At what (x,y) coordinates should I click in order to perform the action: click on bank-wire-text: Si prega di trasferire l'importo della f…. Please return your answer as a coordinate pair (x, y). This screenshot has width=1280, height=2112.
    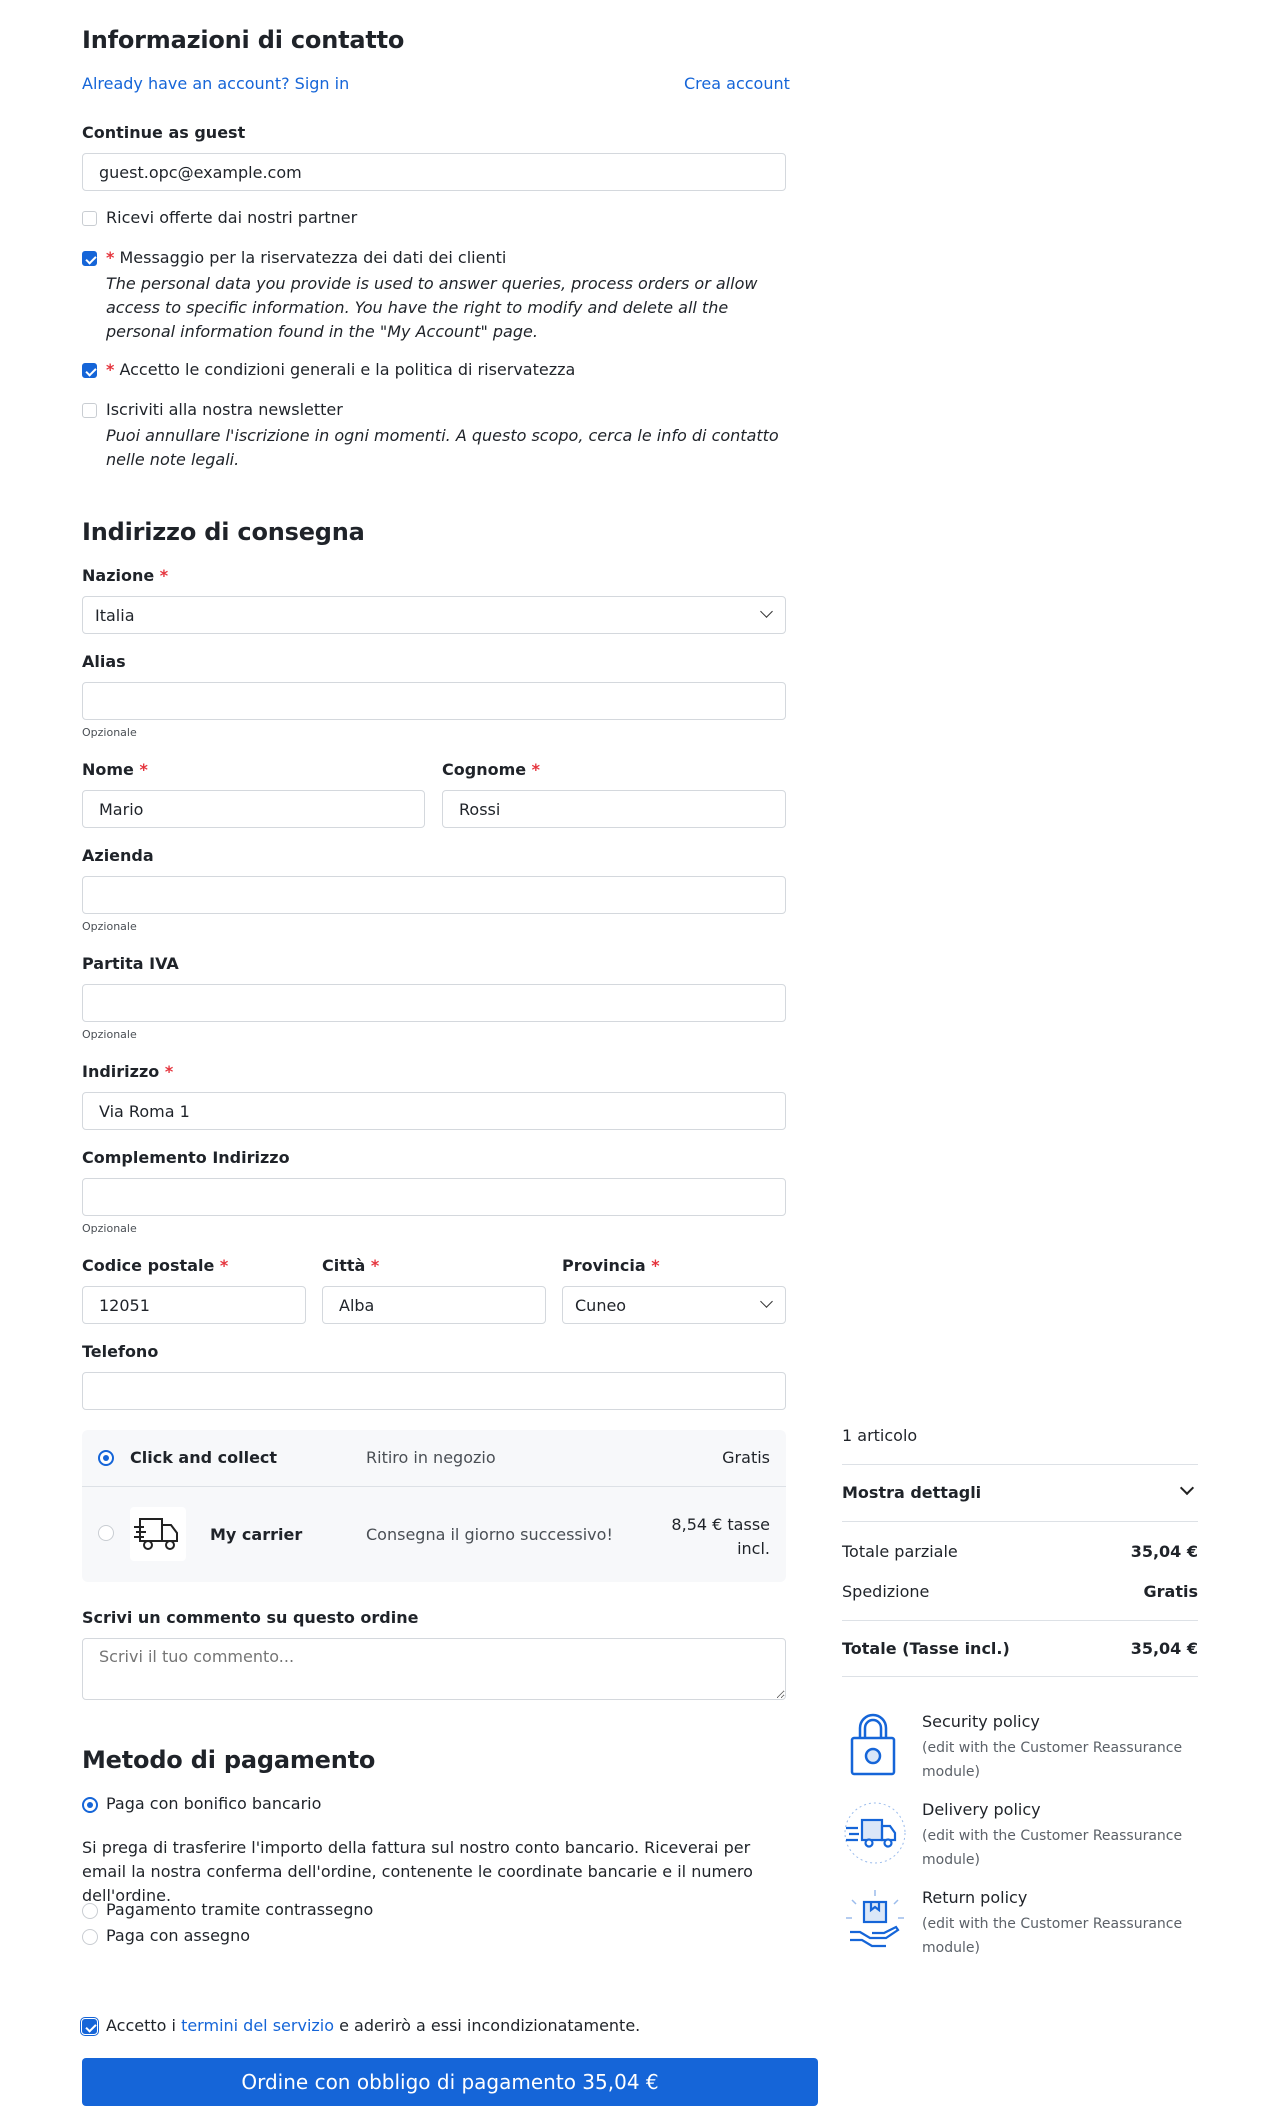
    Looking at the image, I should click on (417, 1871).